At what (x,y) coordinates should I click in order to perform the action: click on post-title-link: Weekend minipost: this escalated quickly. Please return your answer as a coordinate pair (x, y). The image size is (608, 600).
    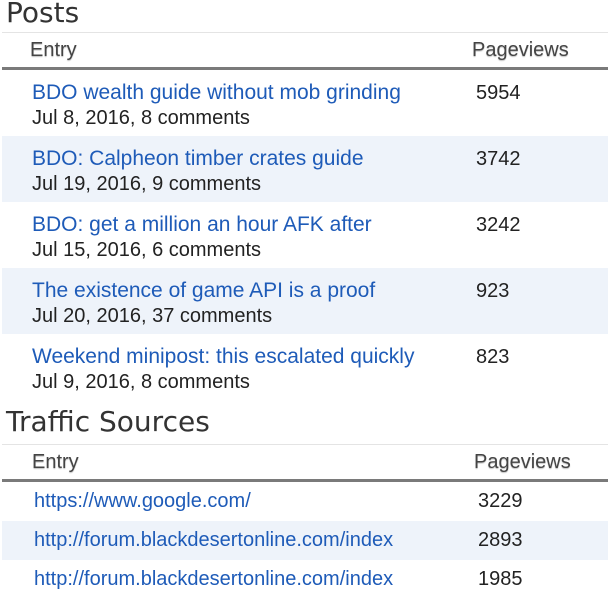
    Looking at the image, I should click on (227, 357).